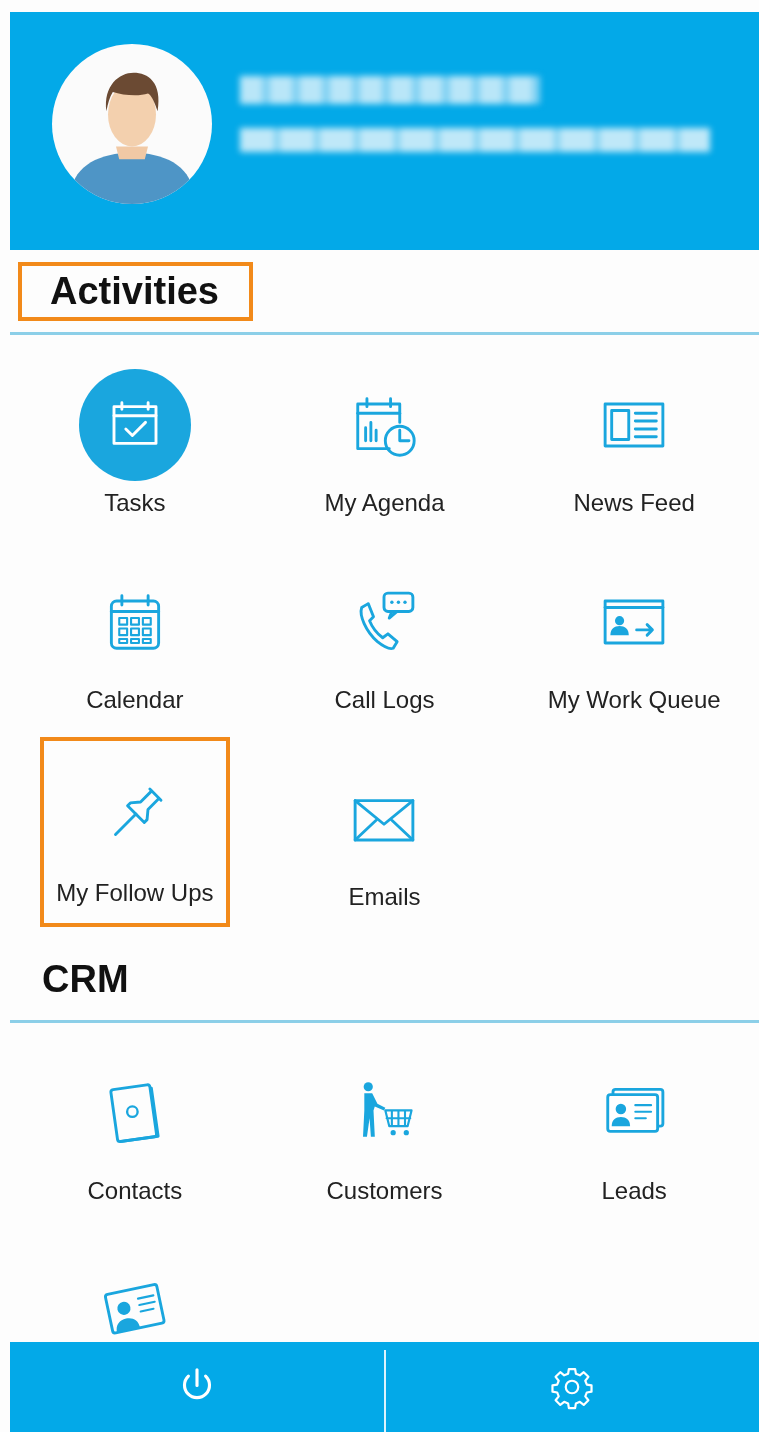  I want to click on menu-tile: My Agenda, so click(384, 436).